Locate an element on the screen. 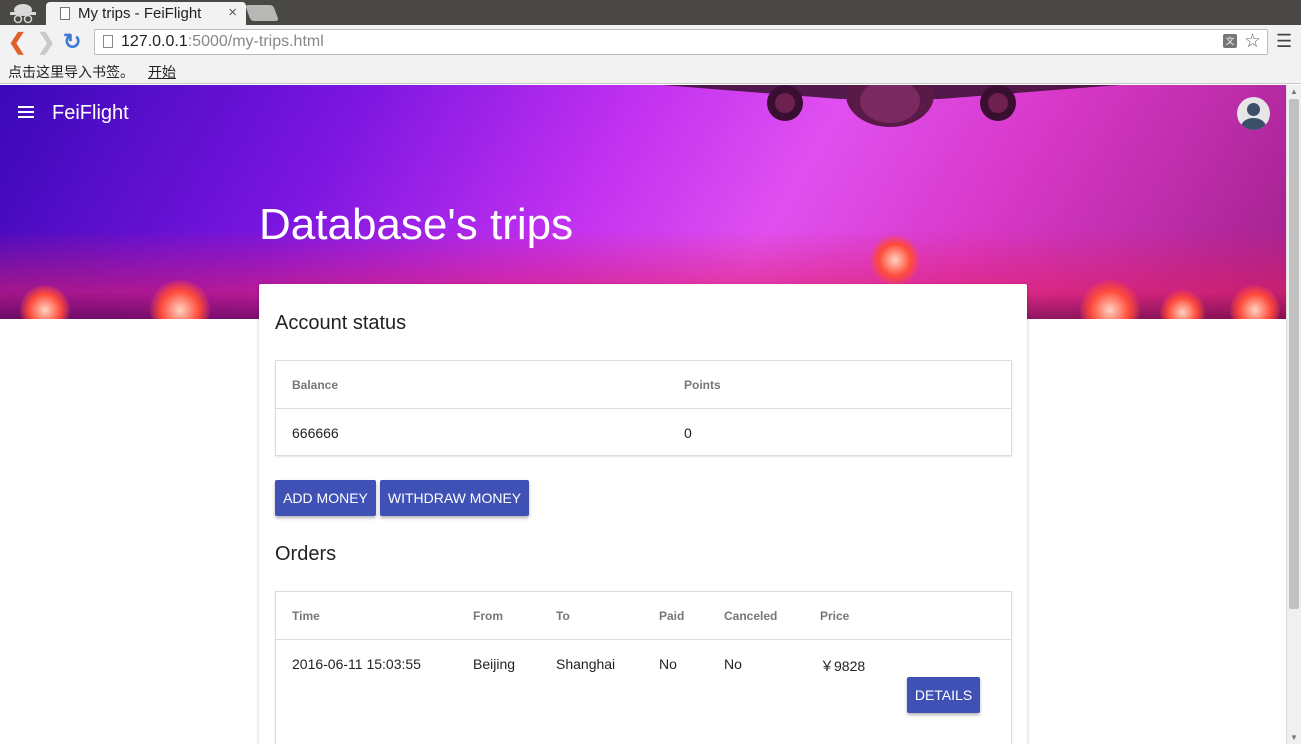 The height and width of the screenshot is (744, 1301). runway-light is located at coordinates (895, 260).